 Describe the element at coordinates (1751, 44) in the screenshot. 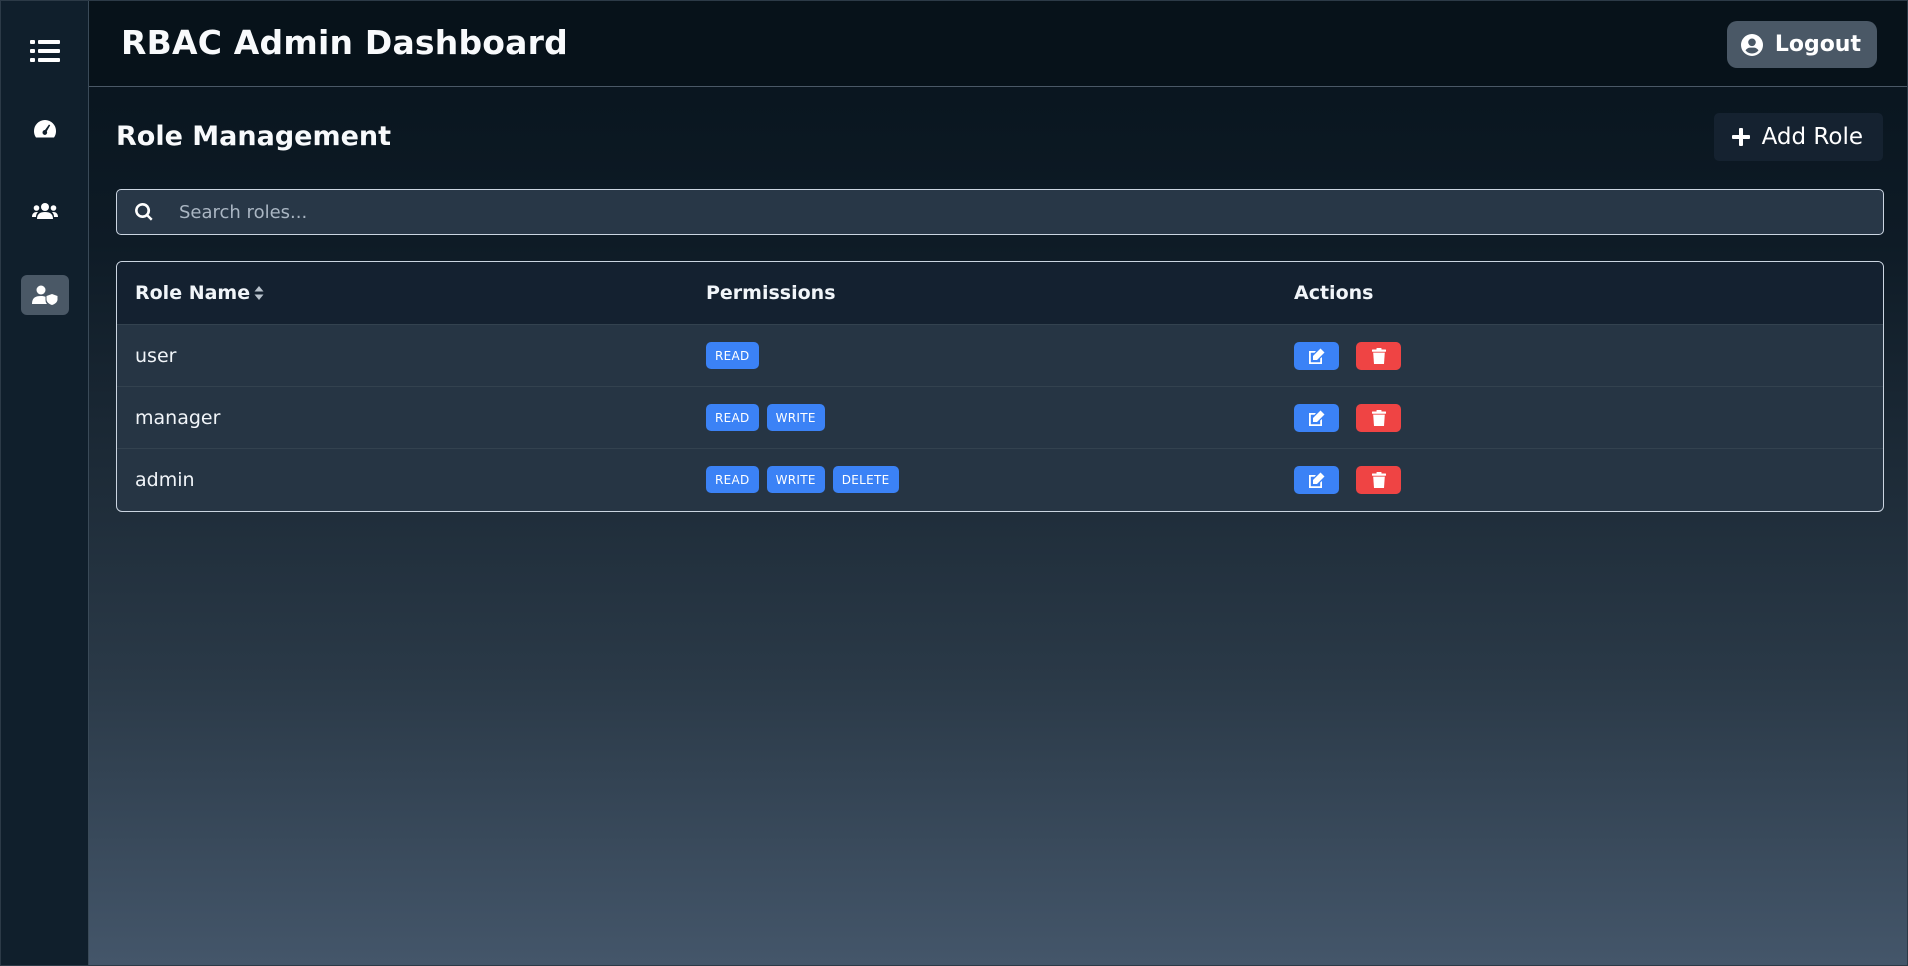

I see `user-circle-icon` at that location.